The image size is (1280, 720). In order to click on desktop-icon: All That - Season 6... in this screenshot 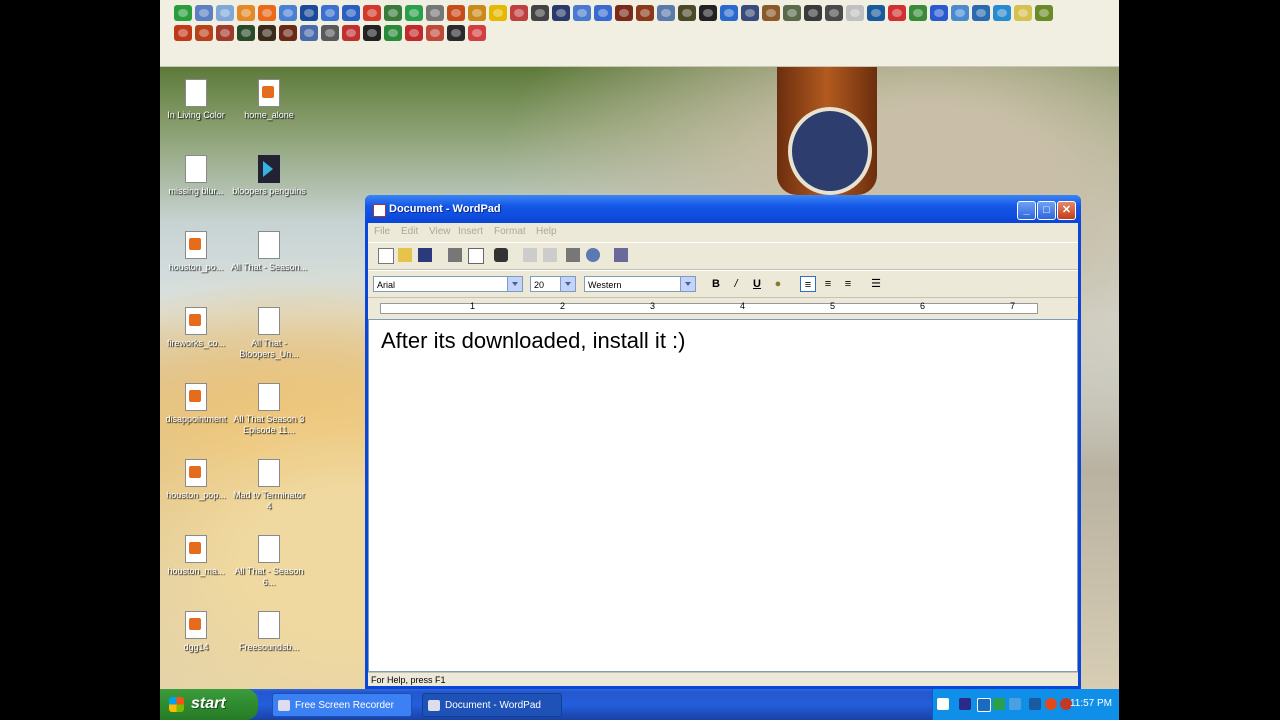, I will do `click(269, 561)`.